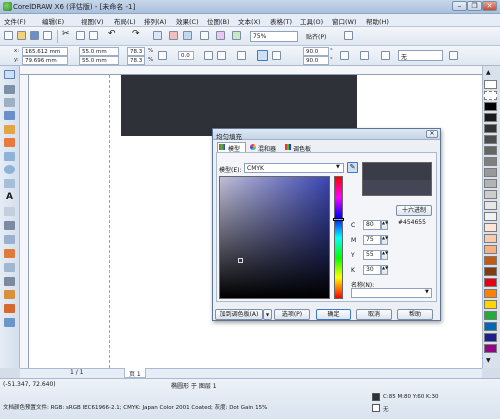 This screenshot has width=500, height=419. Describe the element at coordinates (187, 21) in the screenshot. I see `menu-effects: 效果(C)` at that location.